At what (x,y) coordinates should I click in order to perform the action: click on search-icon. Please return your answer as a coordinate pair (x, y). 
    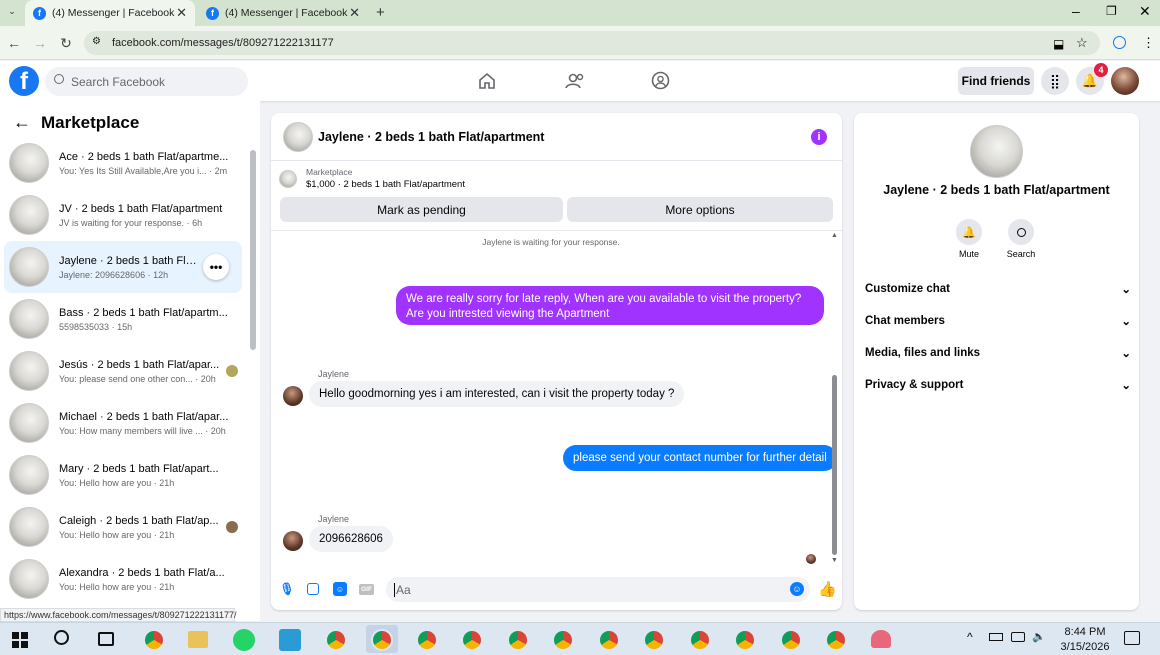
    Looking at the image, I should click on (1021, 232).